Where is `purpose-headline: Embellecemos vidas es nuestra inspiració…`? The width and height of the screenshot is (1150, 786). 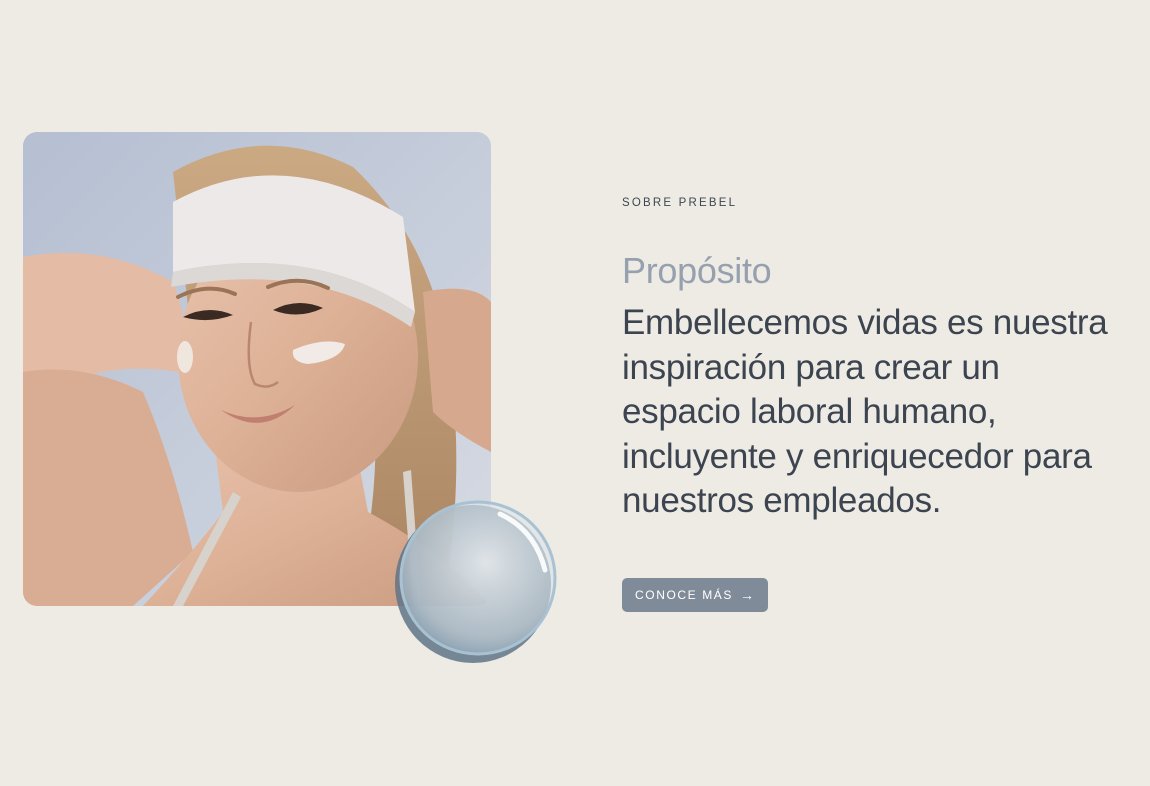
purpose-headline: Embellecemos vidas es nuestra inspiració… is located at coordinates (865, 411).